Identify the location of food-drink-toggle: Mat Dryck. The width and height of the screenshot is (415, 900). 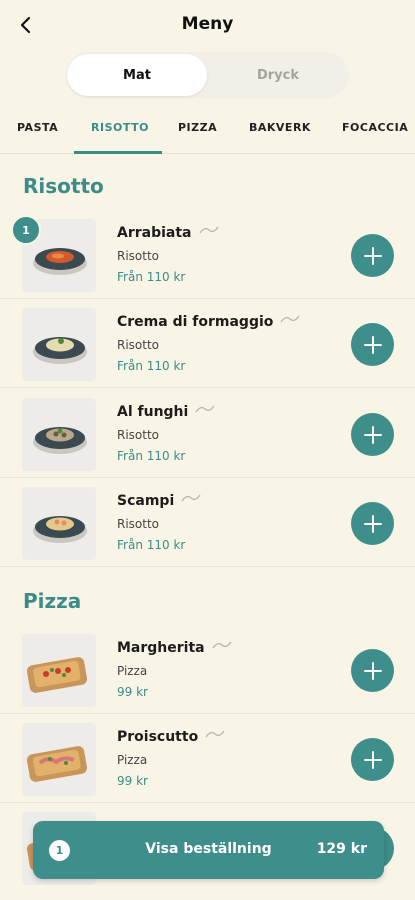
(207, 75).